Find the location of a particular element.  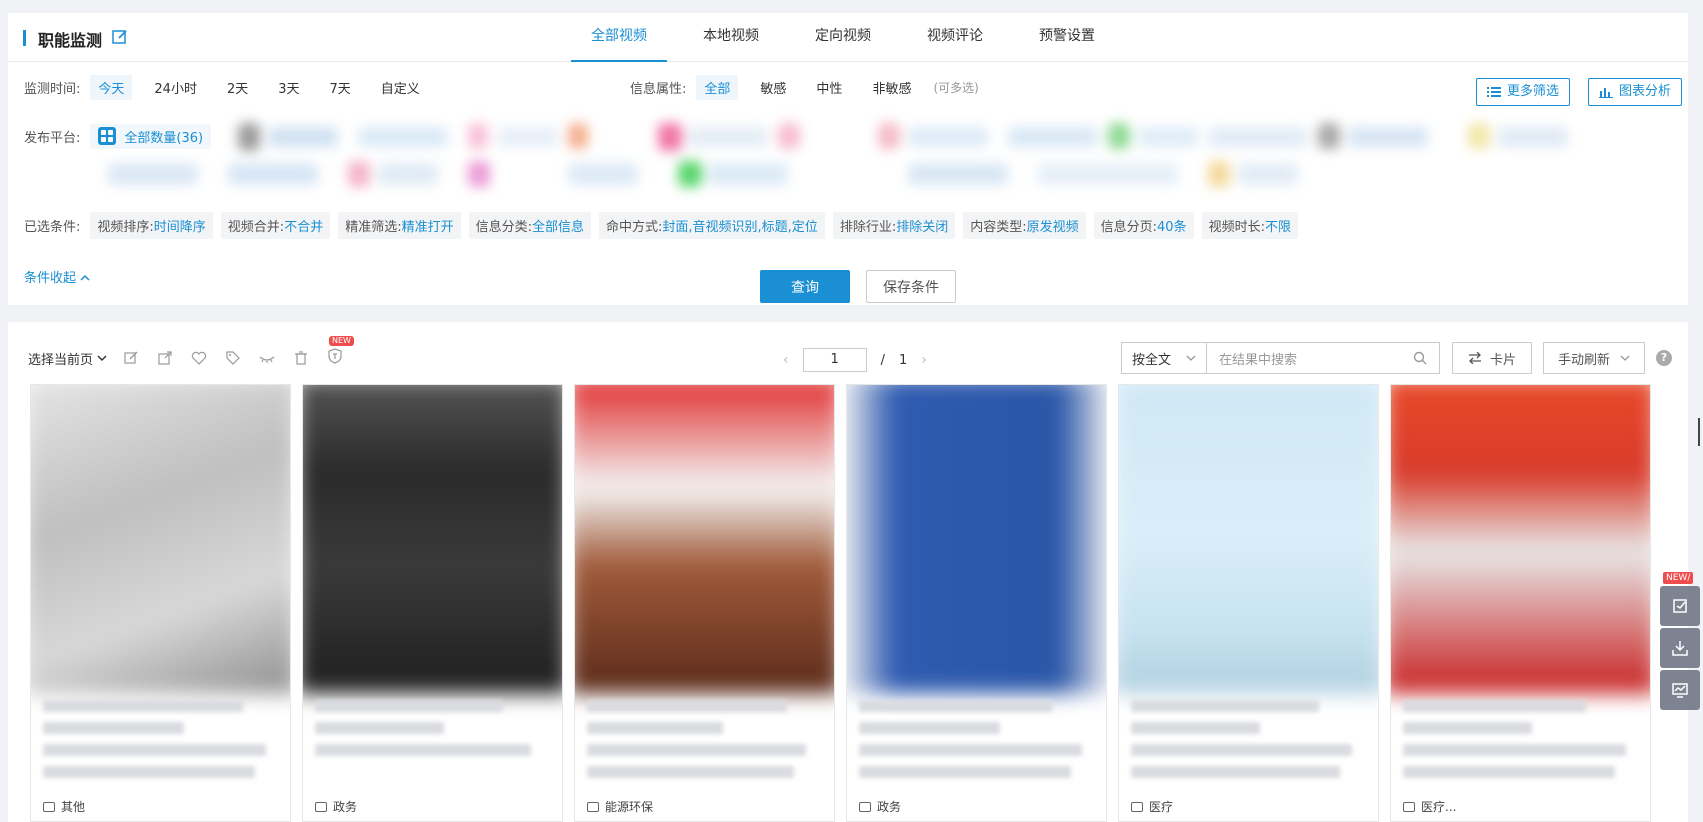

collapse-conditions-link: 条件收起 is located at coordinates (57, 276).